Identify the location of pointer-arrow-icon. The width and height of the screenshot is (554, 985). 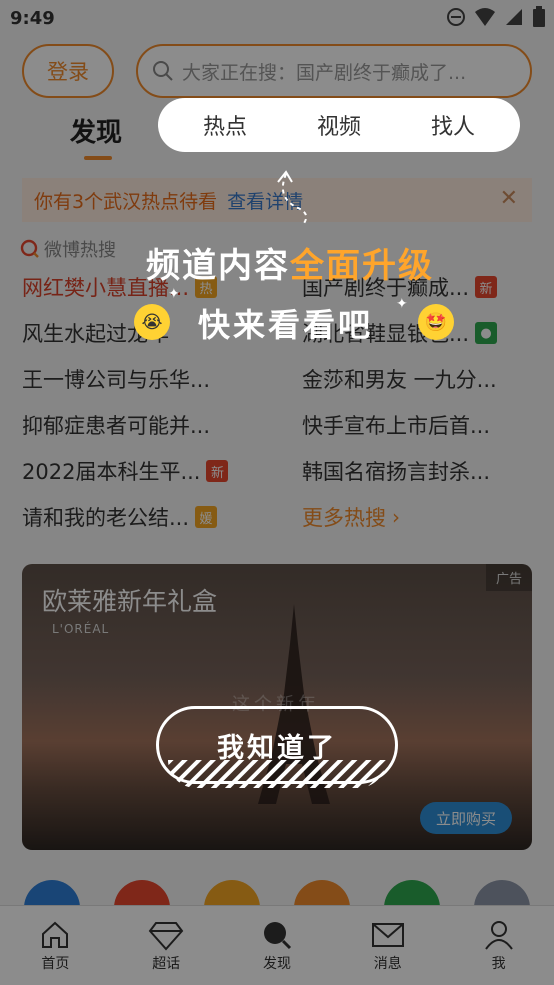
(292, 198).